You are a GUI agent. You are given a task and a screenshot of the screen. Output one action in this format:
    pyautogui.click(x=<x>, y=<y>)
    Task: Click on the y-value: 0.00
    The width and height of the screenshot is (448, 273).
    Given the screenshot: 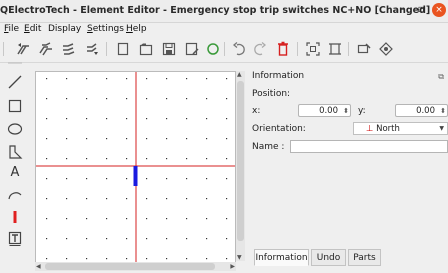 What is the action you would take?
    pyautogui.click(x=425, y=111)
    